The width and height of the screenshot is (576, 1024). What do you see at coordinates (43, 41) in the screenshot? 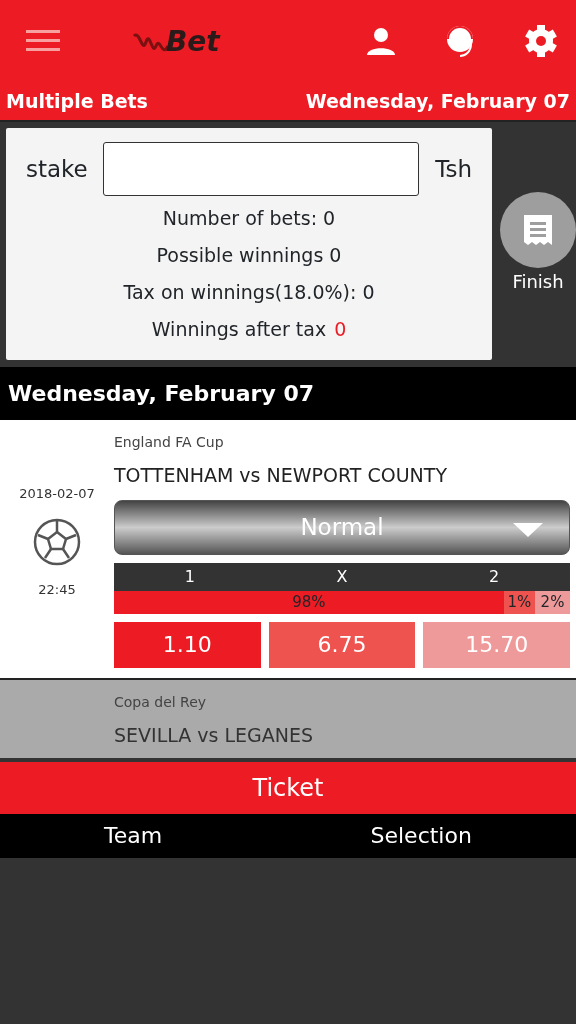
I see `menu-icon` at bounding box center [43, 41].